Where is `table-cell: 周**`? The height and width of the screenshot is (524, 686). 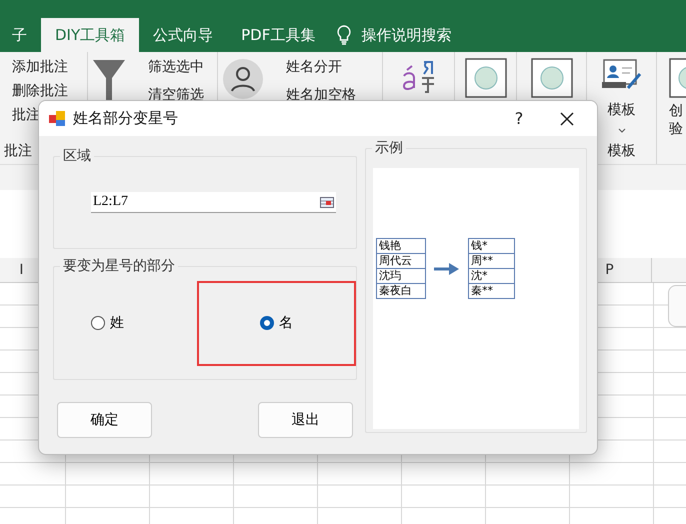
table-cell: 周** is located at coordinates (491, 260).